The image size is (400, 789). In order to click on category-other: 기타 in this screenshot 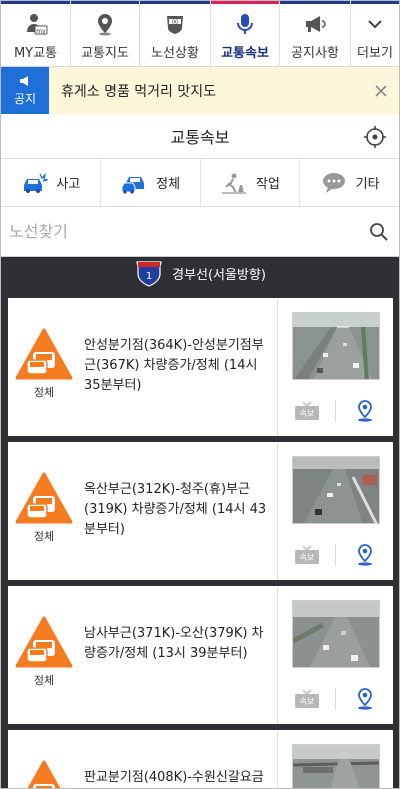, I will do `click(349, 182)`.